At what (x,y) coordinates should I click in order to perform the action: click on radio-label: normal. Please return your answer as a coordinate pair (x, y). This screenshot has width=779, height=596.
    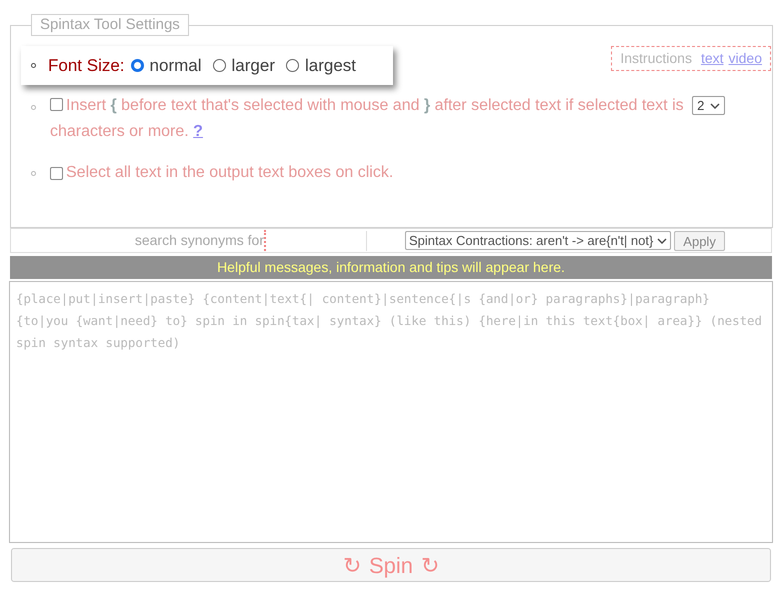
    Looking at the image, I should click on (176, 65).